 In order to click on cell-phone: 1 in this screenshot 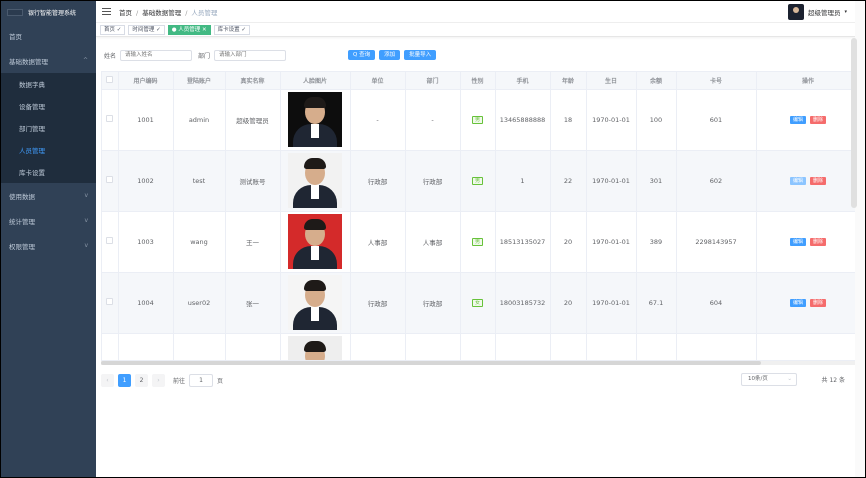, I will do `click(523, 181)`.